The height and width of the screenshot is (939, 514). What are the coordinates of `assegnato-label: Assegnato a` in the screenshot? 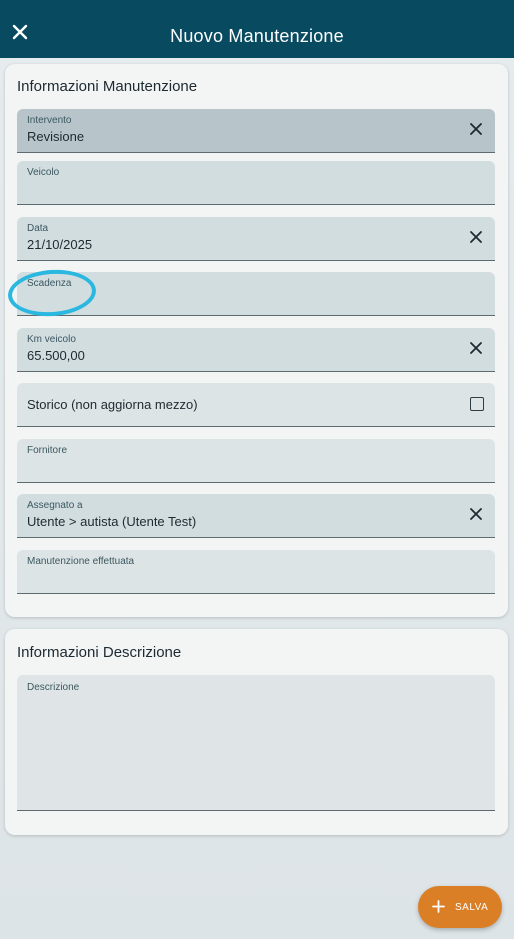 It's located at (55, 505).